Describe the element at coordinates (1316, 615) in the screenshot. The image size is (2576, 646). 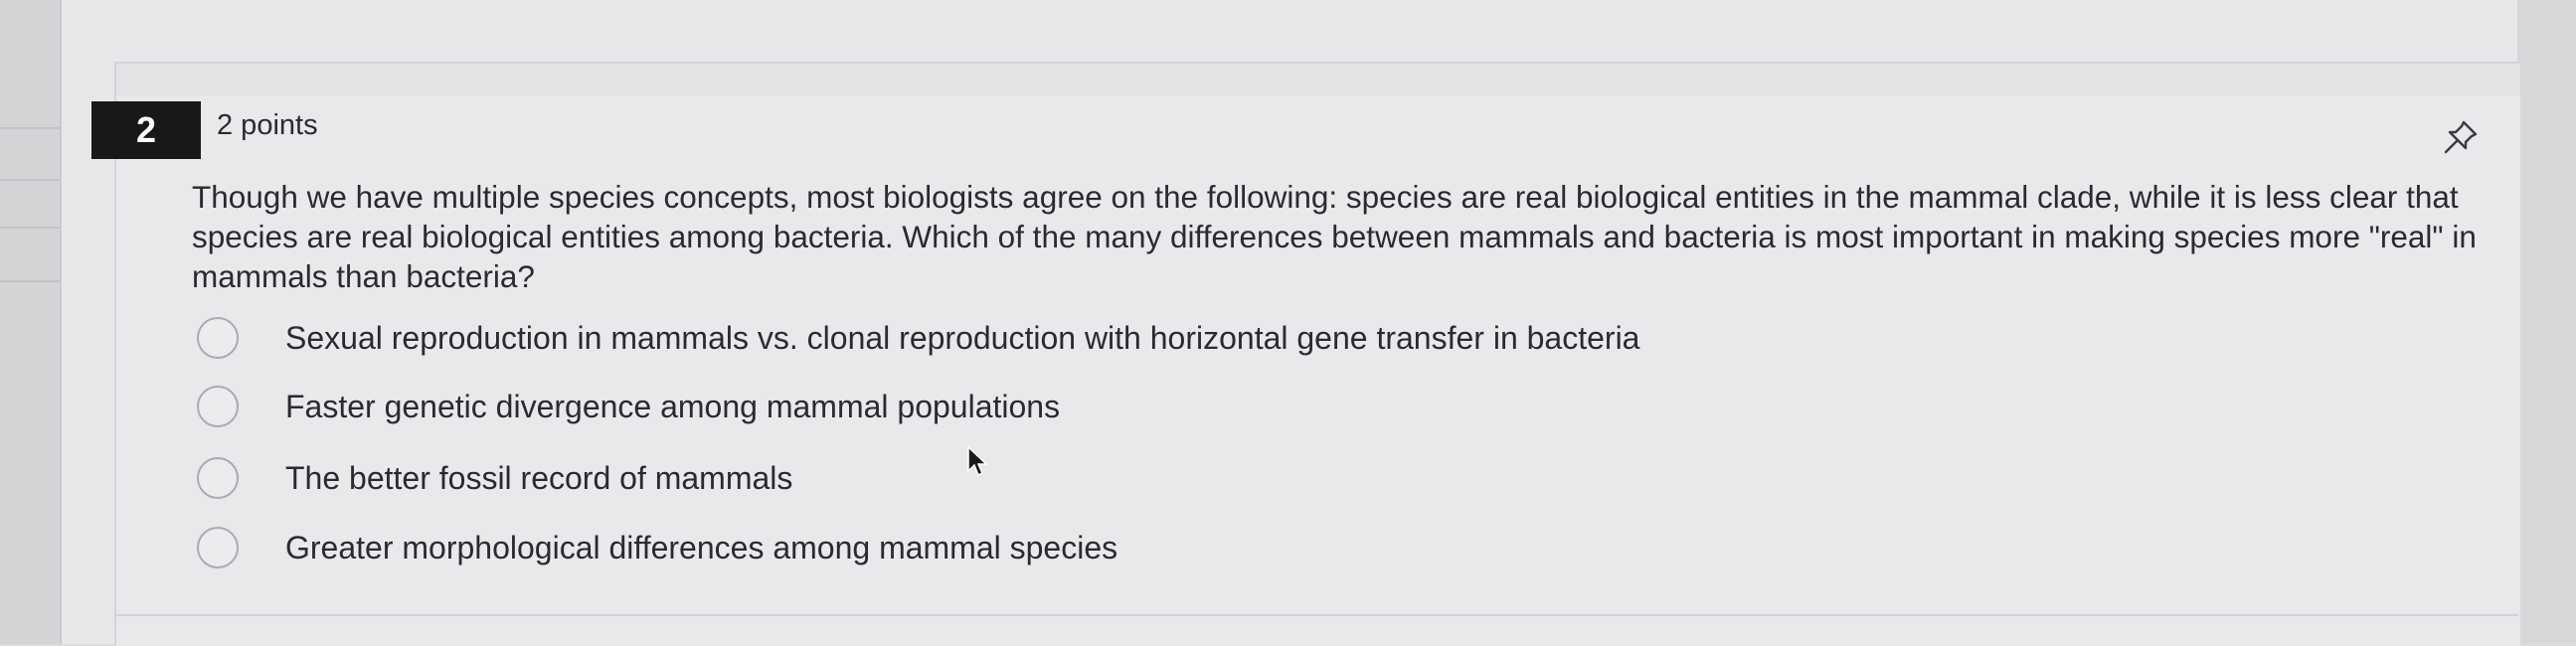
I see `card-bottom-divider` at that location.